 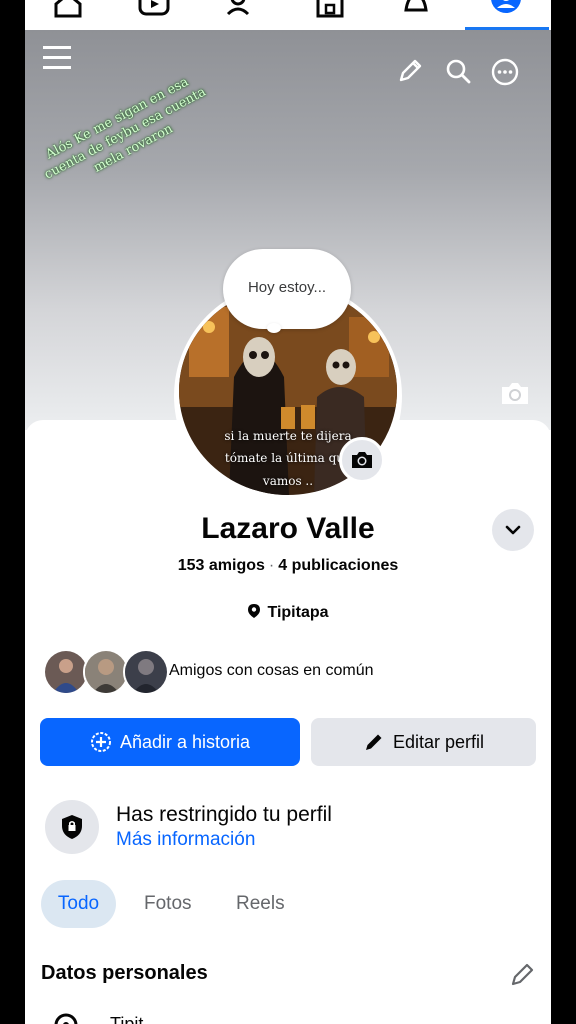 I want to click on notifications-icon, so click(x=416, y=9).